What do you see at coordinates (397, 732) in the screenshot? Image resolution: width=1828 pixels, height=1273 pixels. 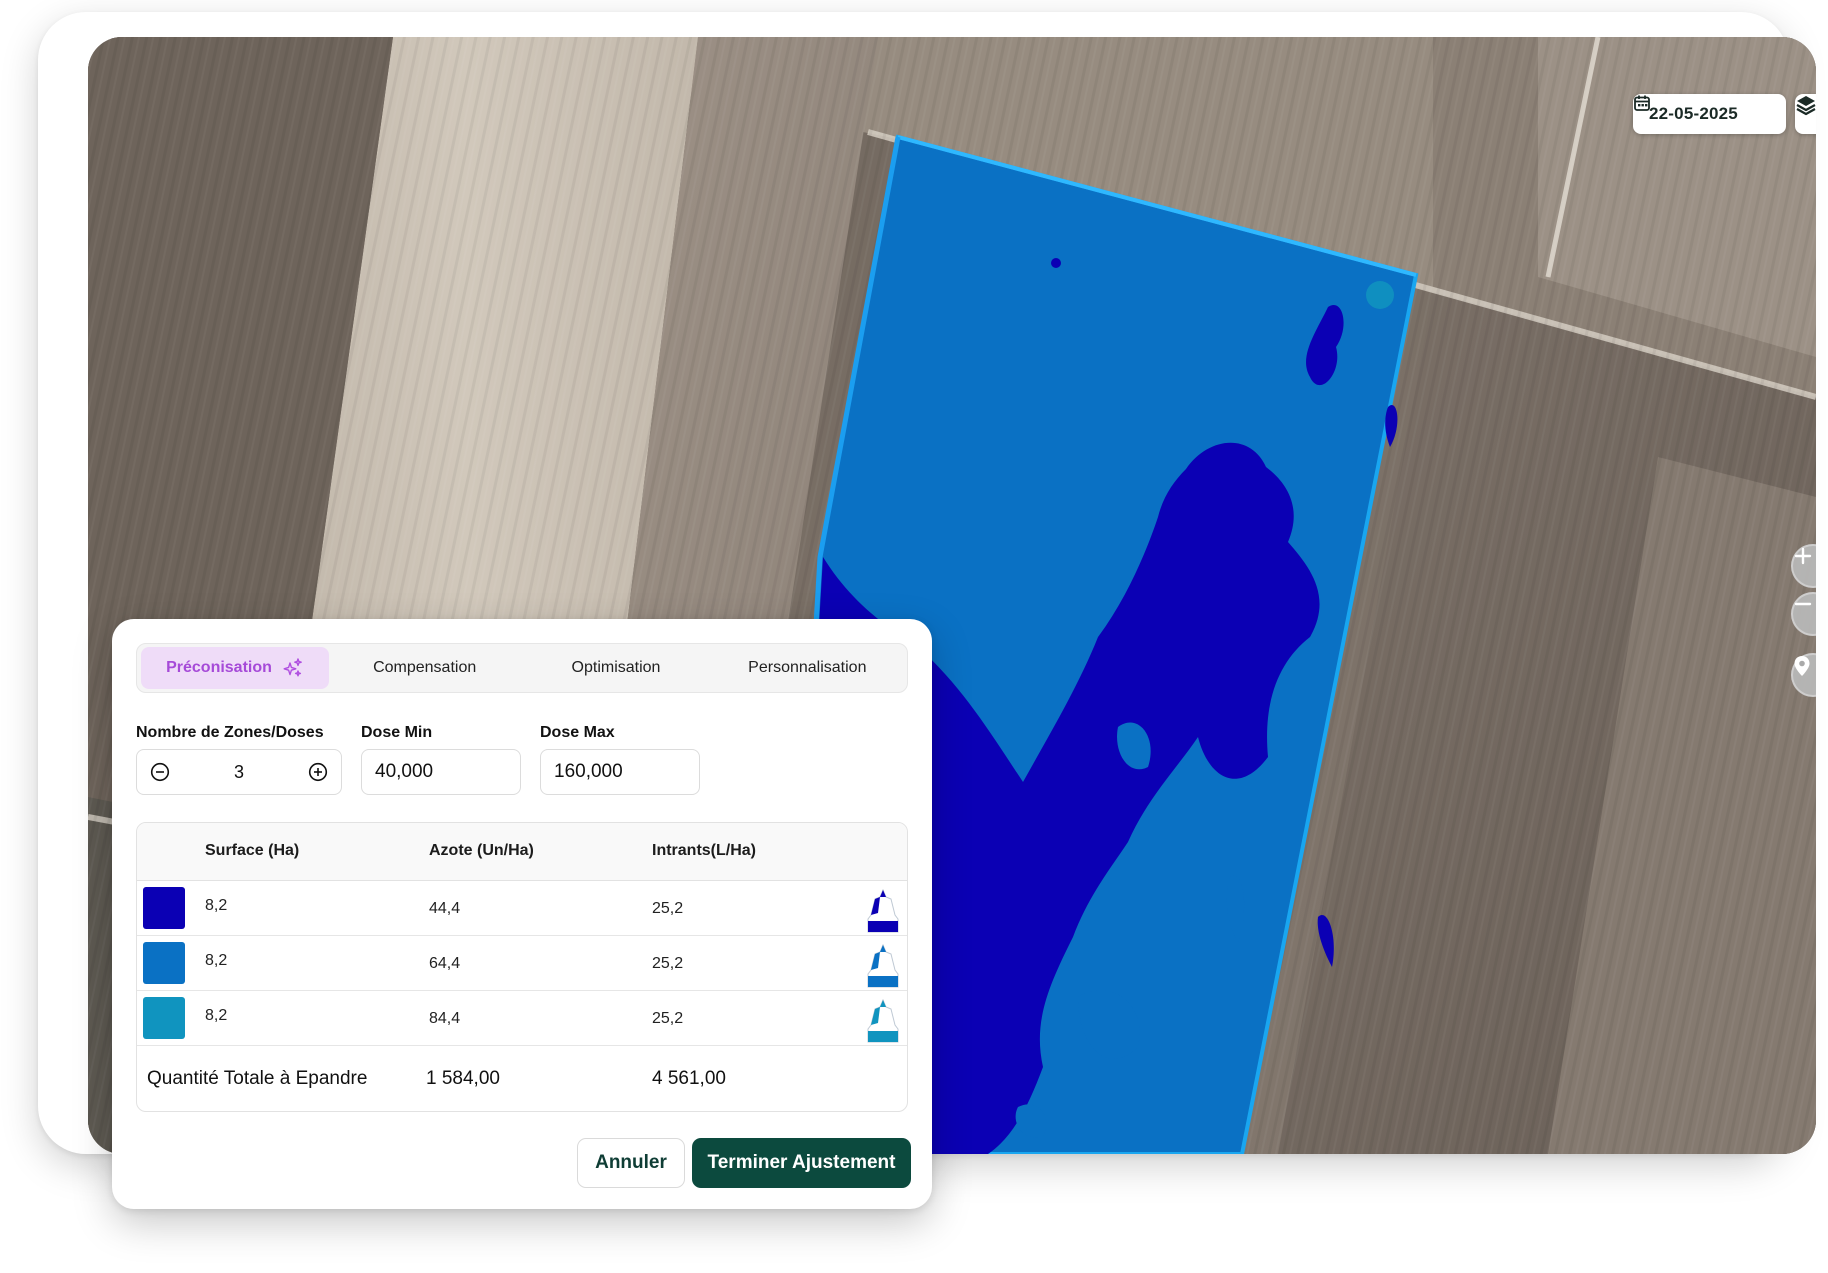 I see `dose-min-label: Dose Min` at bounding box center [397, 732].